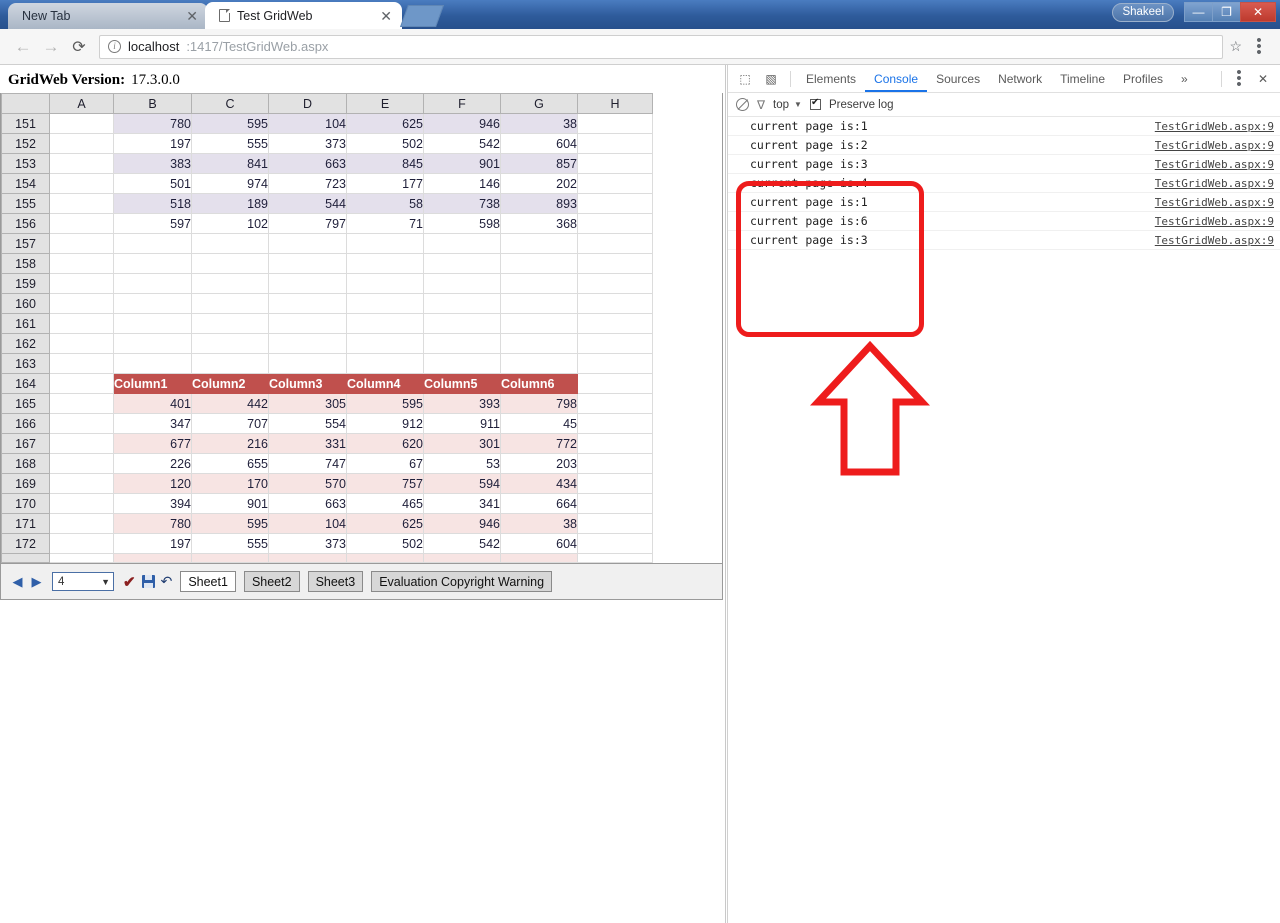 This screenshot has width=1280, height=923. What do you see at coordinates (307, 543) in the screenshot?
I see `cell: 373` at bounding box center [307, 543].